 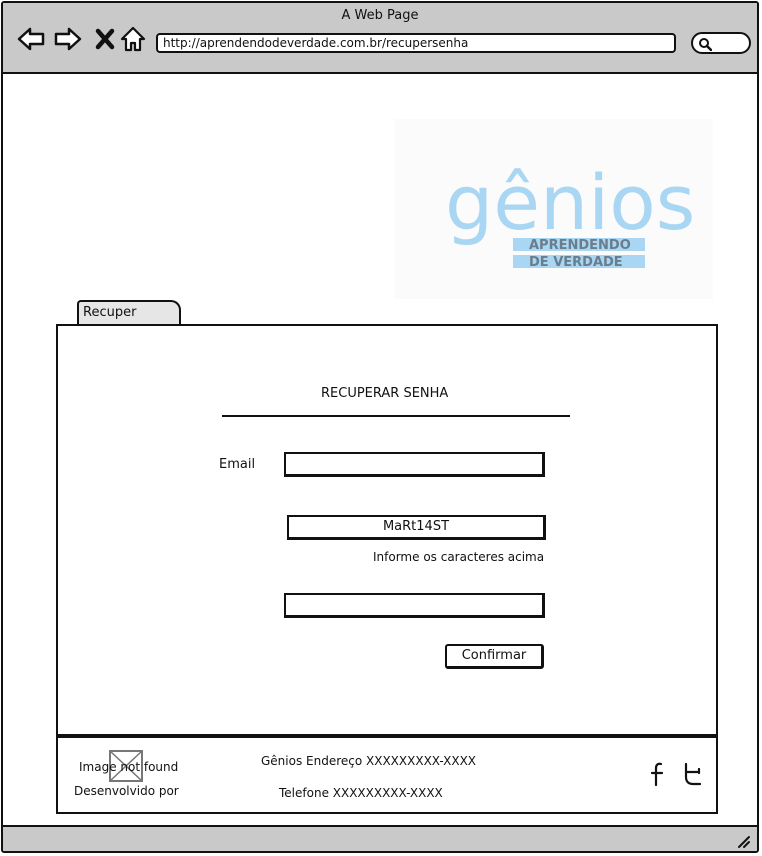 I want to click on status-bar, so click(x=380, y=838).